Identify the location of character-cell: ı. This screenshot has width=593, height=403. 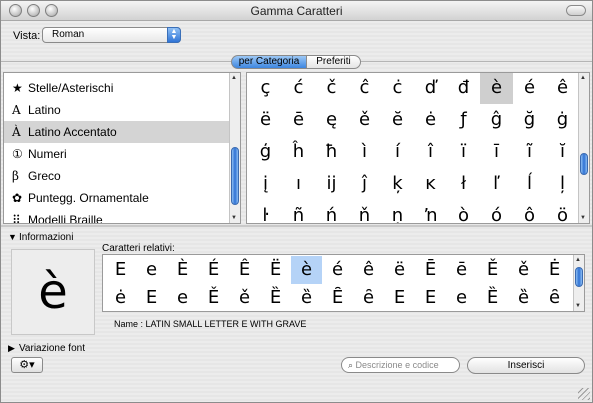
(298, 184).